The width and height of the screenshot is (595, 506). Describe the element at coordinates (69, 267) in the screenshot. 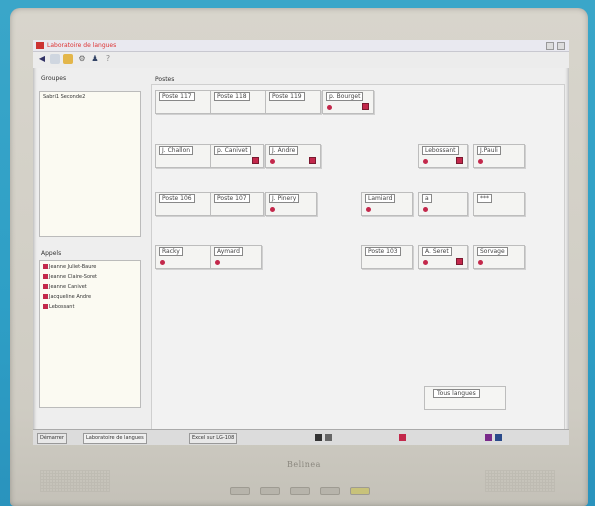

I see `list-item: Jeanne Juliet-Baure` at that location.